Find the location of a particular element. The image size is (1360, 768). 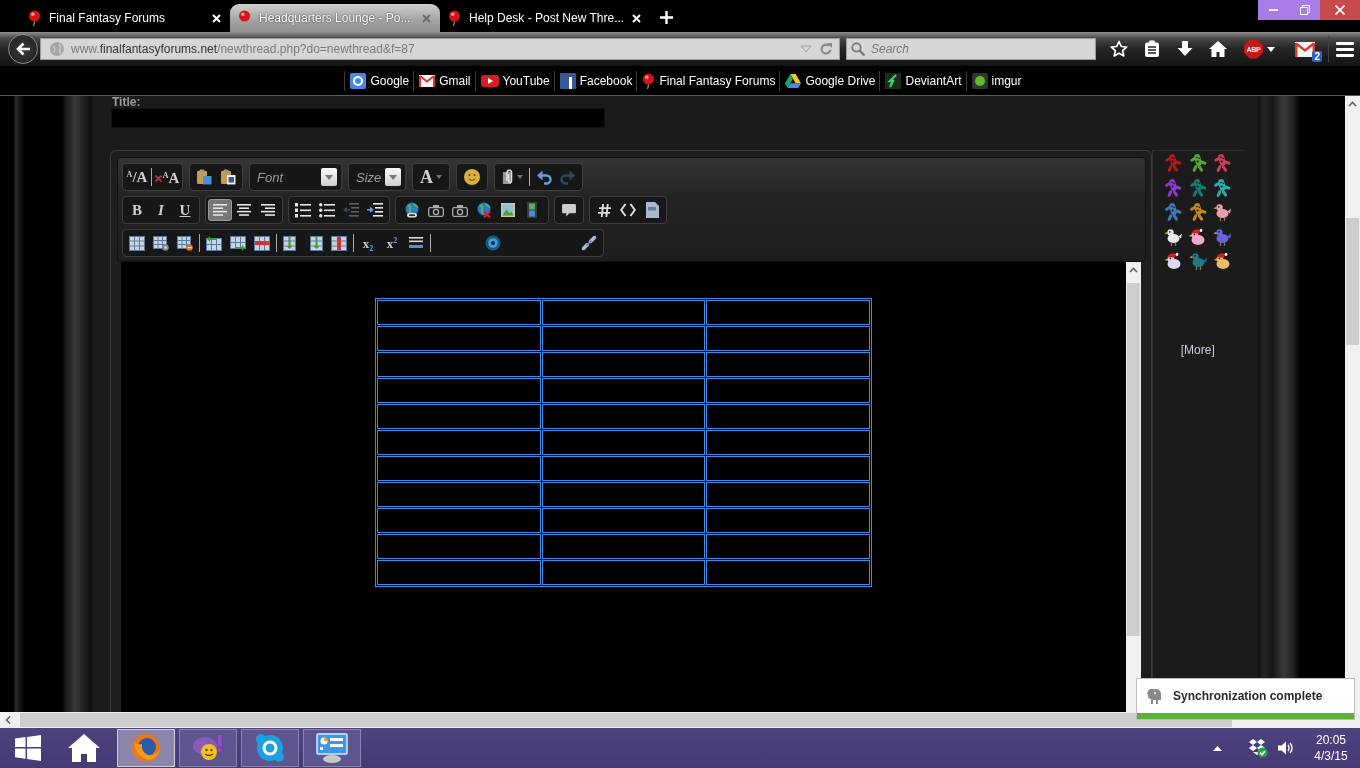

table-minus-icon is located at coordinates (185, 243).